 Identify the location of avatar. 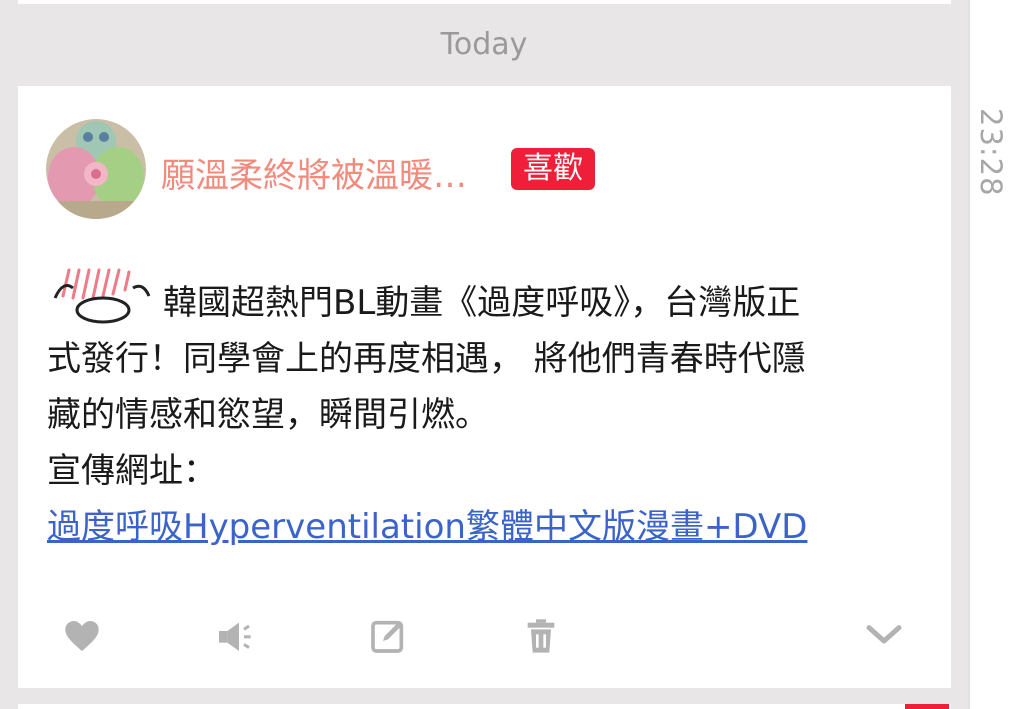
(96, 169).